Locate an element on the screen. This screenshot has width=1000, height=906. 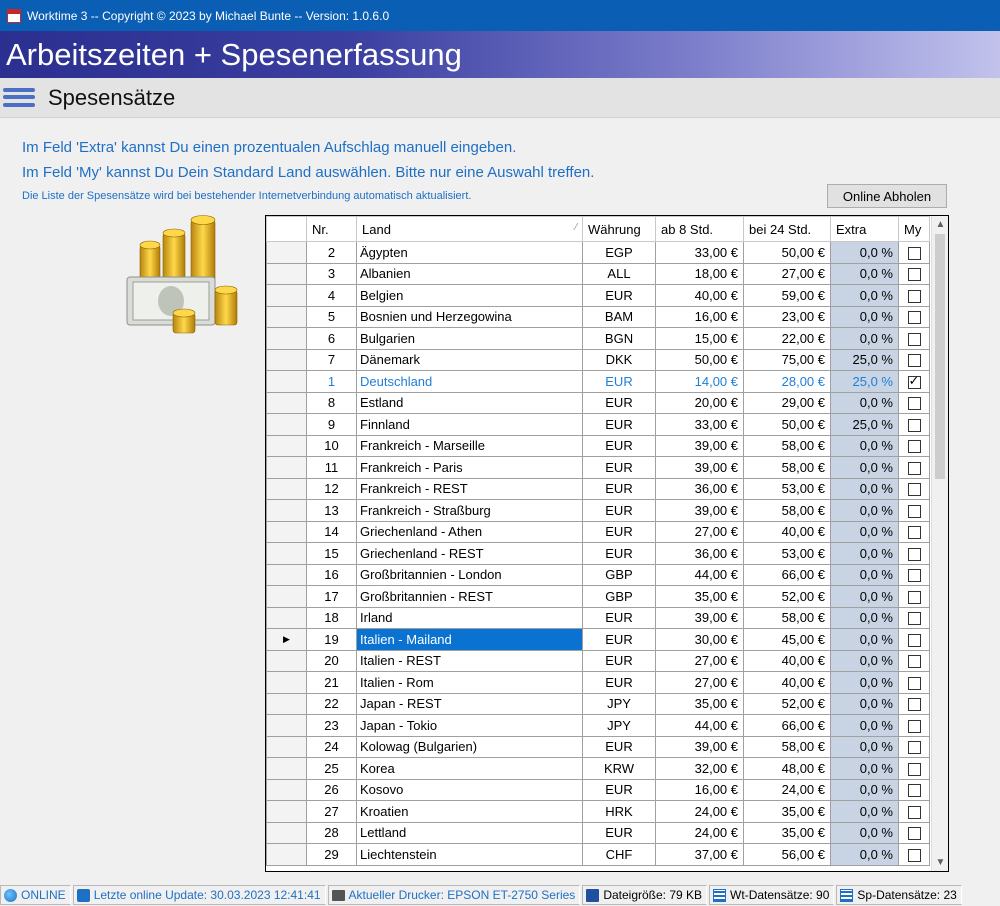
cell-land: Bosnien und Herzegowina is located at coordinates (469, 316).